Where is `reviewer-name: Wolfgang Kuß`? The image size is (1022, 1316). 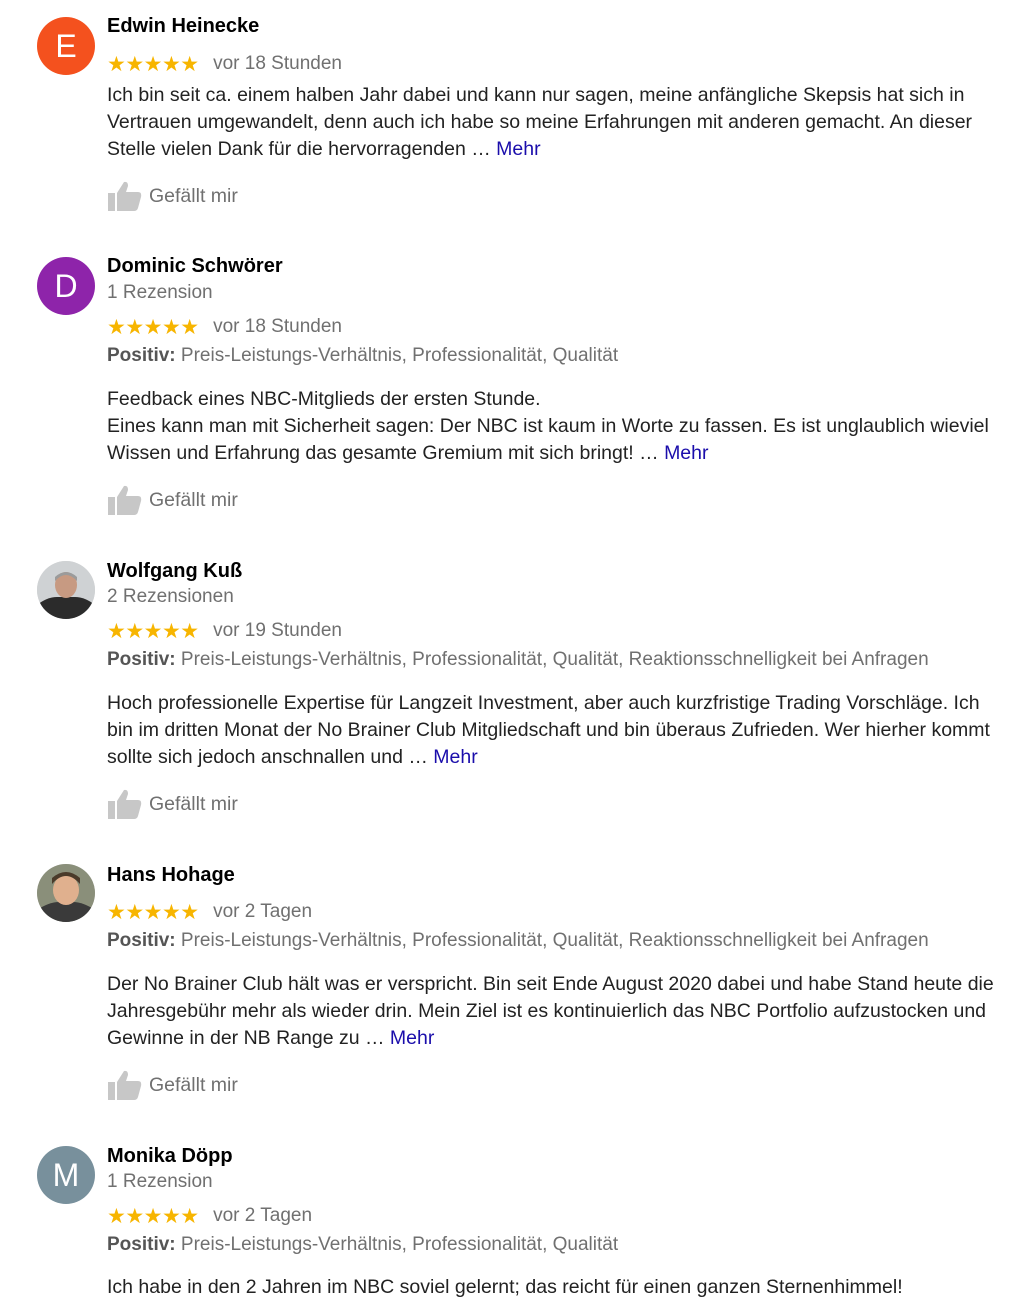
reviewer-name: Wolfgang Kuß is located at coordinates (174, 571).